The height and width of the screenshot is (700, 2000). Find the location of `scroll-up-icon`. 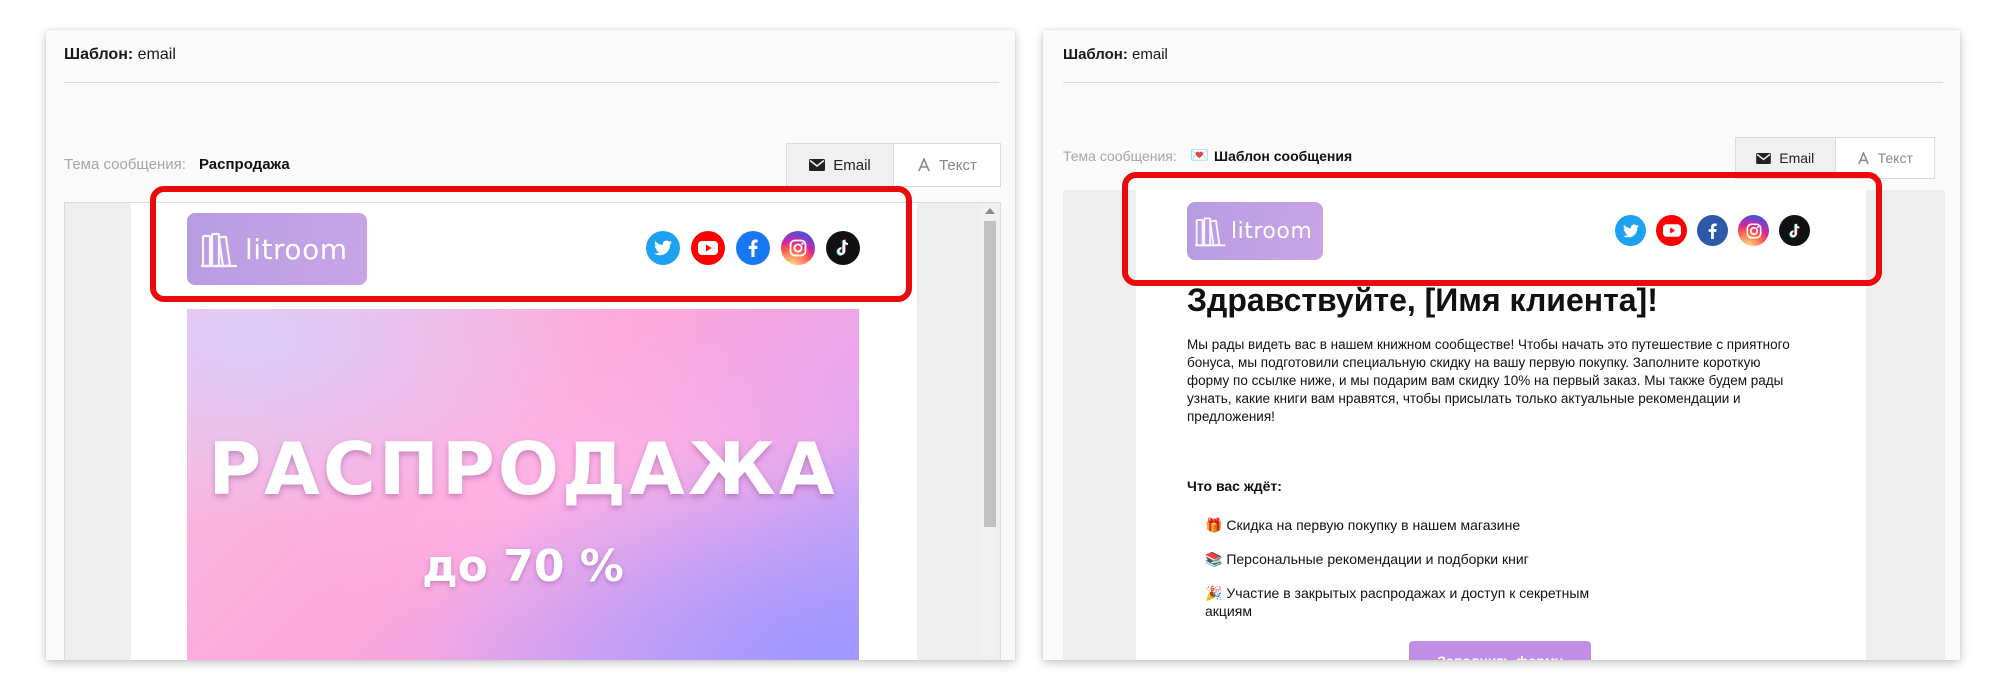

scroll-up-icon is located at coordinates (990, 211).